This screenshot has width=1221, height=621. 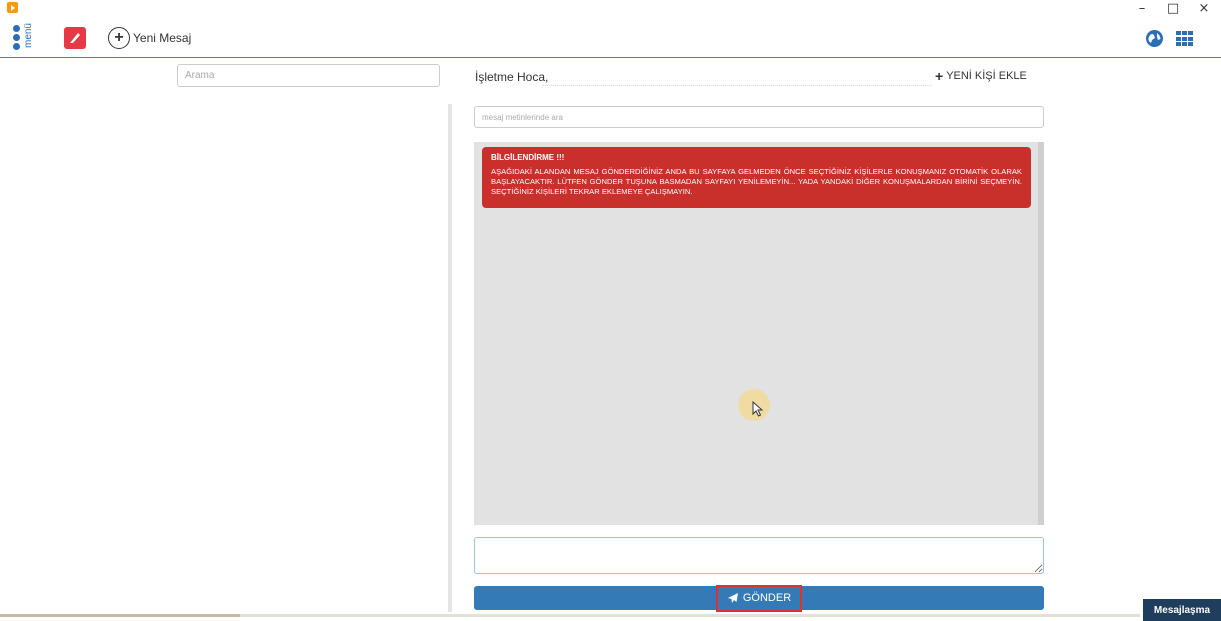 What do you see at coordinates (758, 409) in the screenshot?
I see `mouse-cursor-icon` at bounding box center [758, 409].